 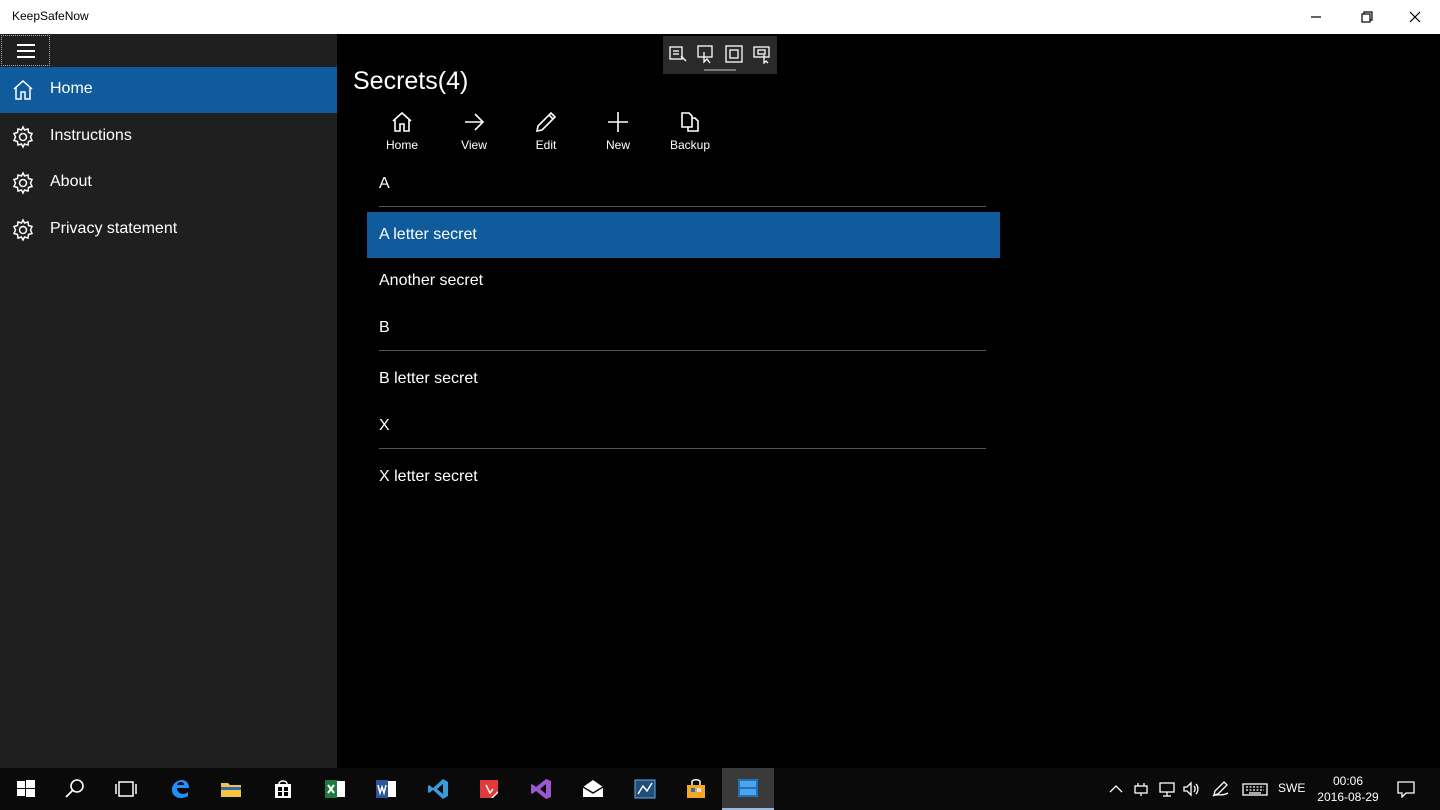 I want to click on sidebar-item-instructions: Instructions, so click(x=168, y=137).